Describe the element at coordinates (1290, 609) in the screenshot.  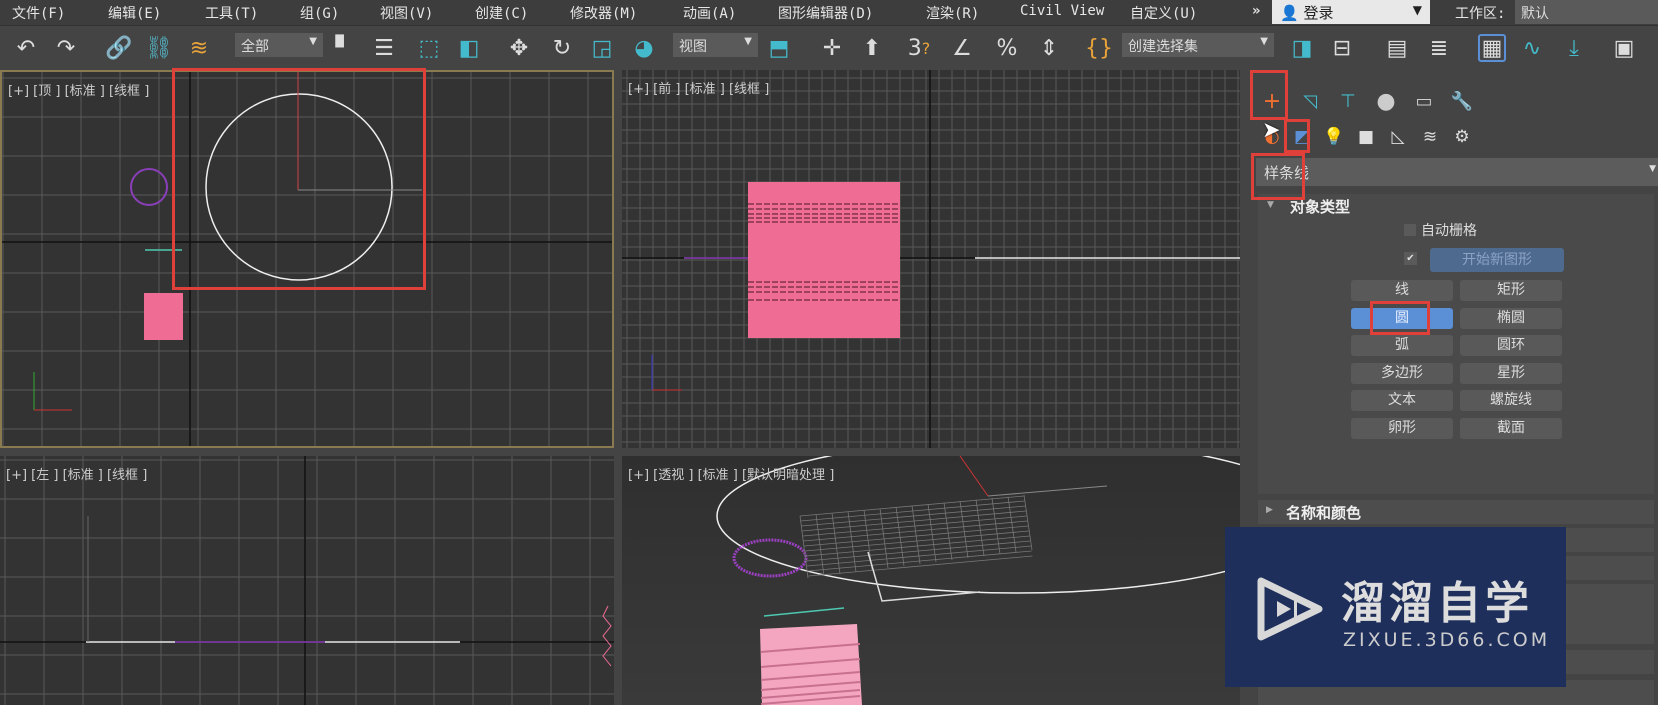
I see `play-logo-icon` at that location.